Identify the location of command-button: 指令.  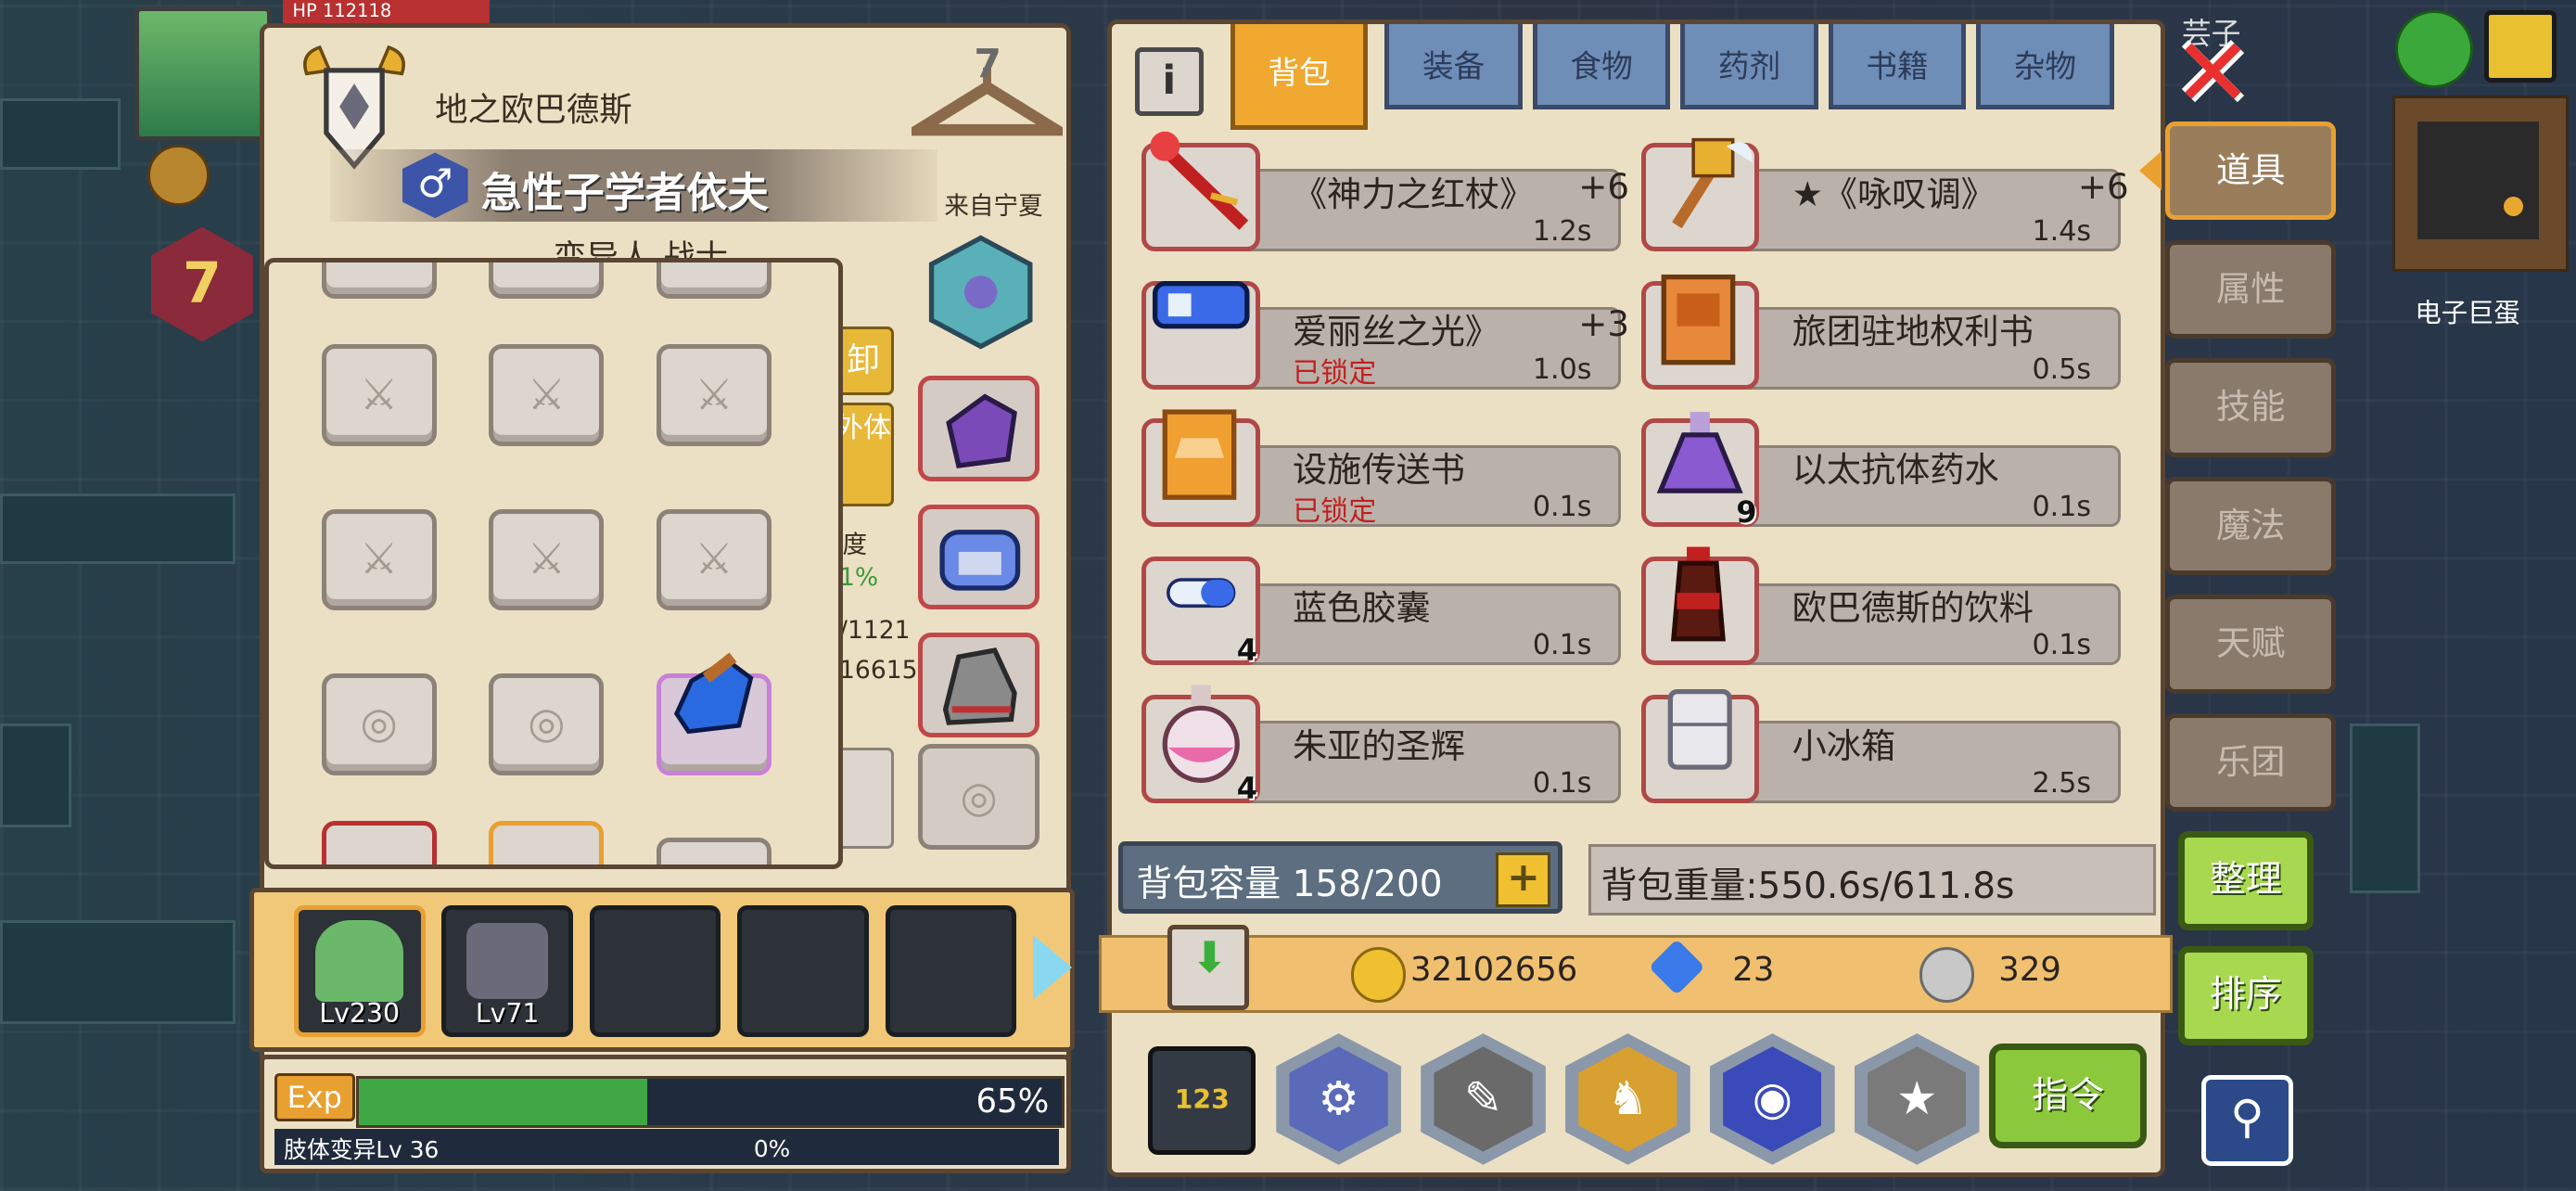
(2069, 1096).